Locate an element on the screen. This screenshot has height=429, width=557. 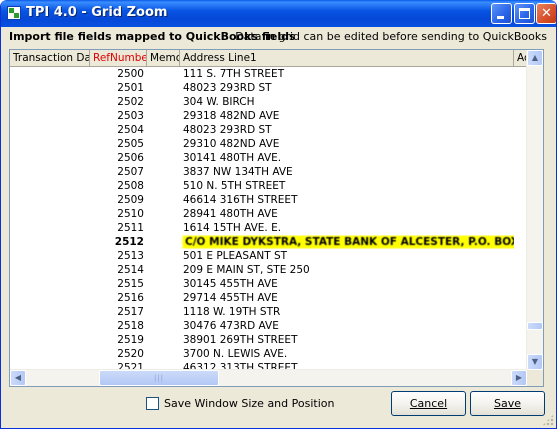
cell-address-line1: 30145 455TH AVE is located at coordinates (347, 284).